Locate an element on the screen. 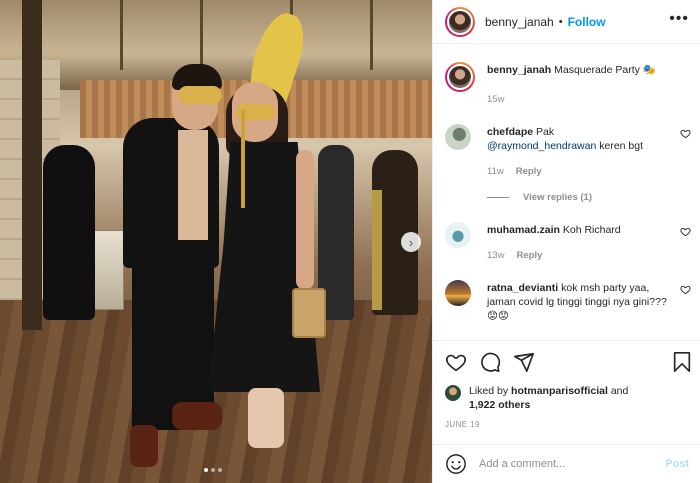 This screenshot has width=700, height=483. commenter-username: chefdape is located at coordinates (510, 132).